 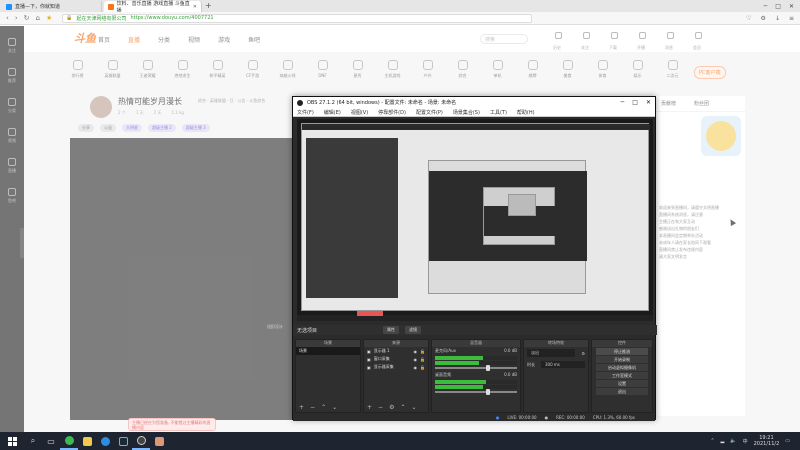 What do you see at coordinates (392, 71) in the screenshot?
I see `category-item: 主机游戏` at bounding box center [392, 71].